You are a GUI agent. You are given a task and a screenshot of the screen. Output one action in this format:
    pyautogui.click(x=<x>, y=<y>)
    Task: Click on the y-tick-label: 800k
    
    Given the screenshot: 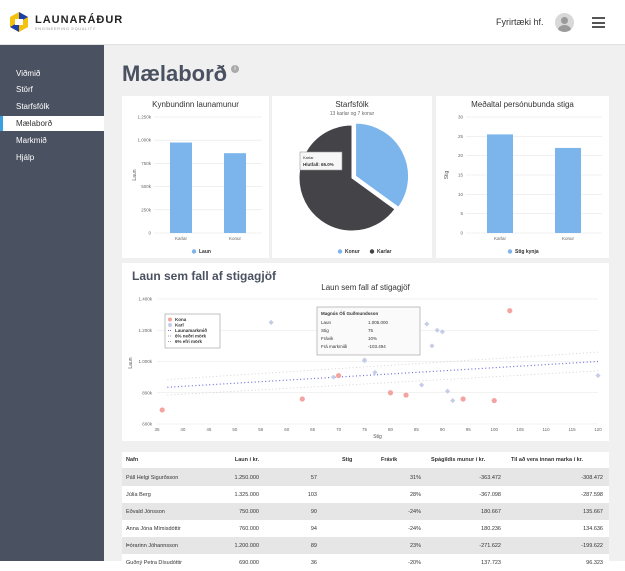 What is the action you would take?
    pyautogui.click(x=147, y=392)
    